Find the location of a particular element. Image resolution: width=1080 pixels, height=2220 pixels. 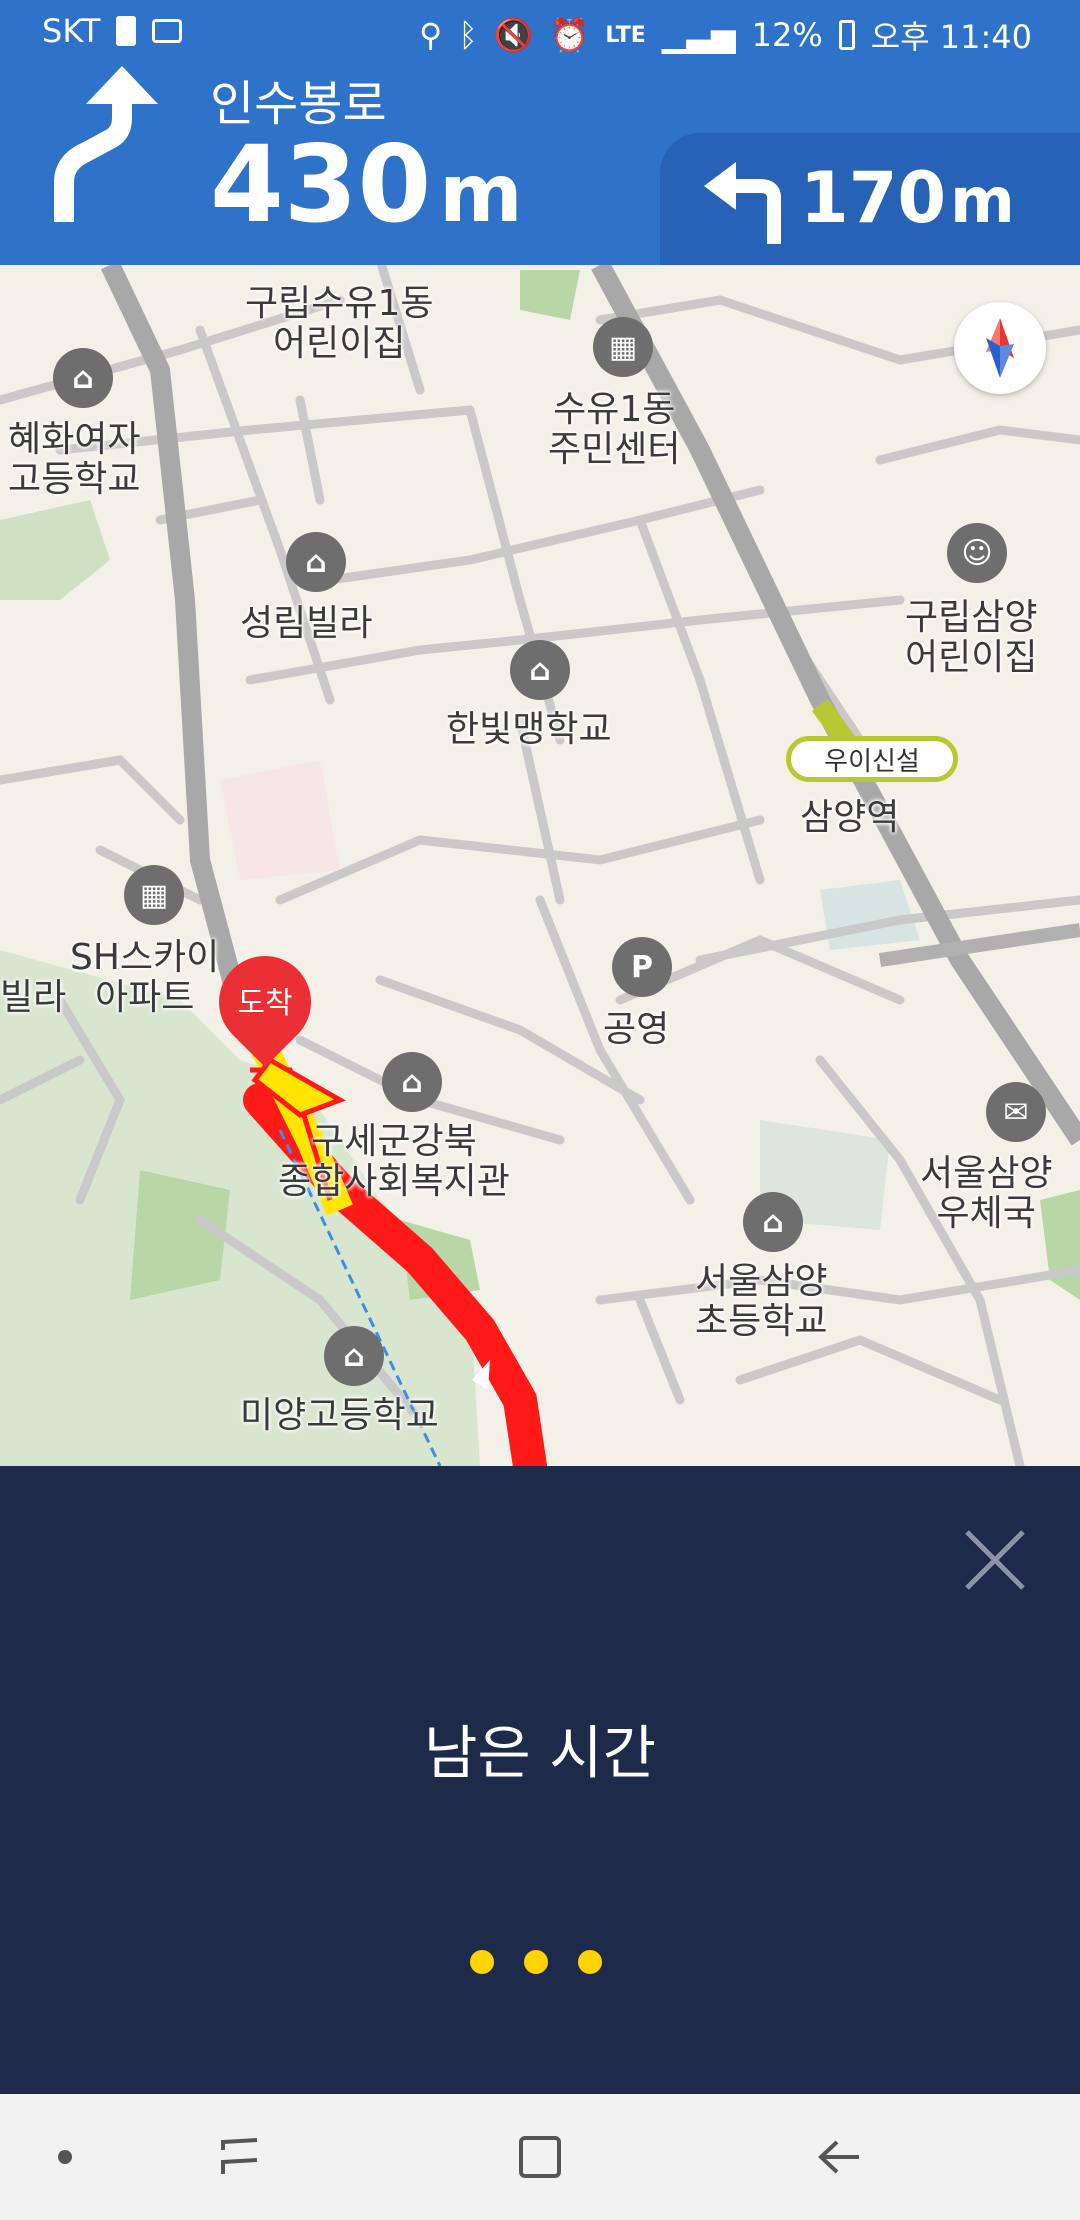

back-button is located at coordinates (840, 2157).